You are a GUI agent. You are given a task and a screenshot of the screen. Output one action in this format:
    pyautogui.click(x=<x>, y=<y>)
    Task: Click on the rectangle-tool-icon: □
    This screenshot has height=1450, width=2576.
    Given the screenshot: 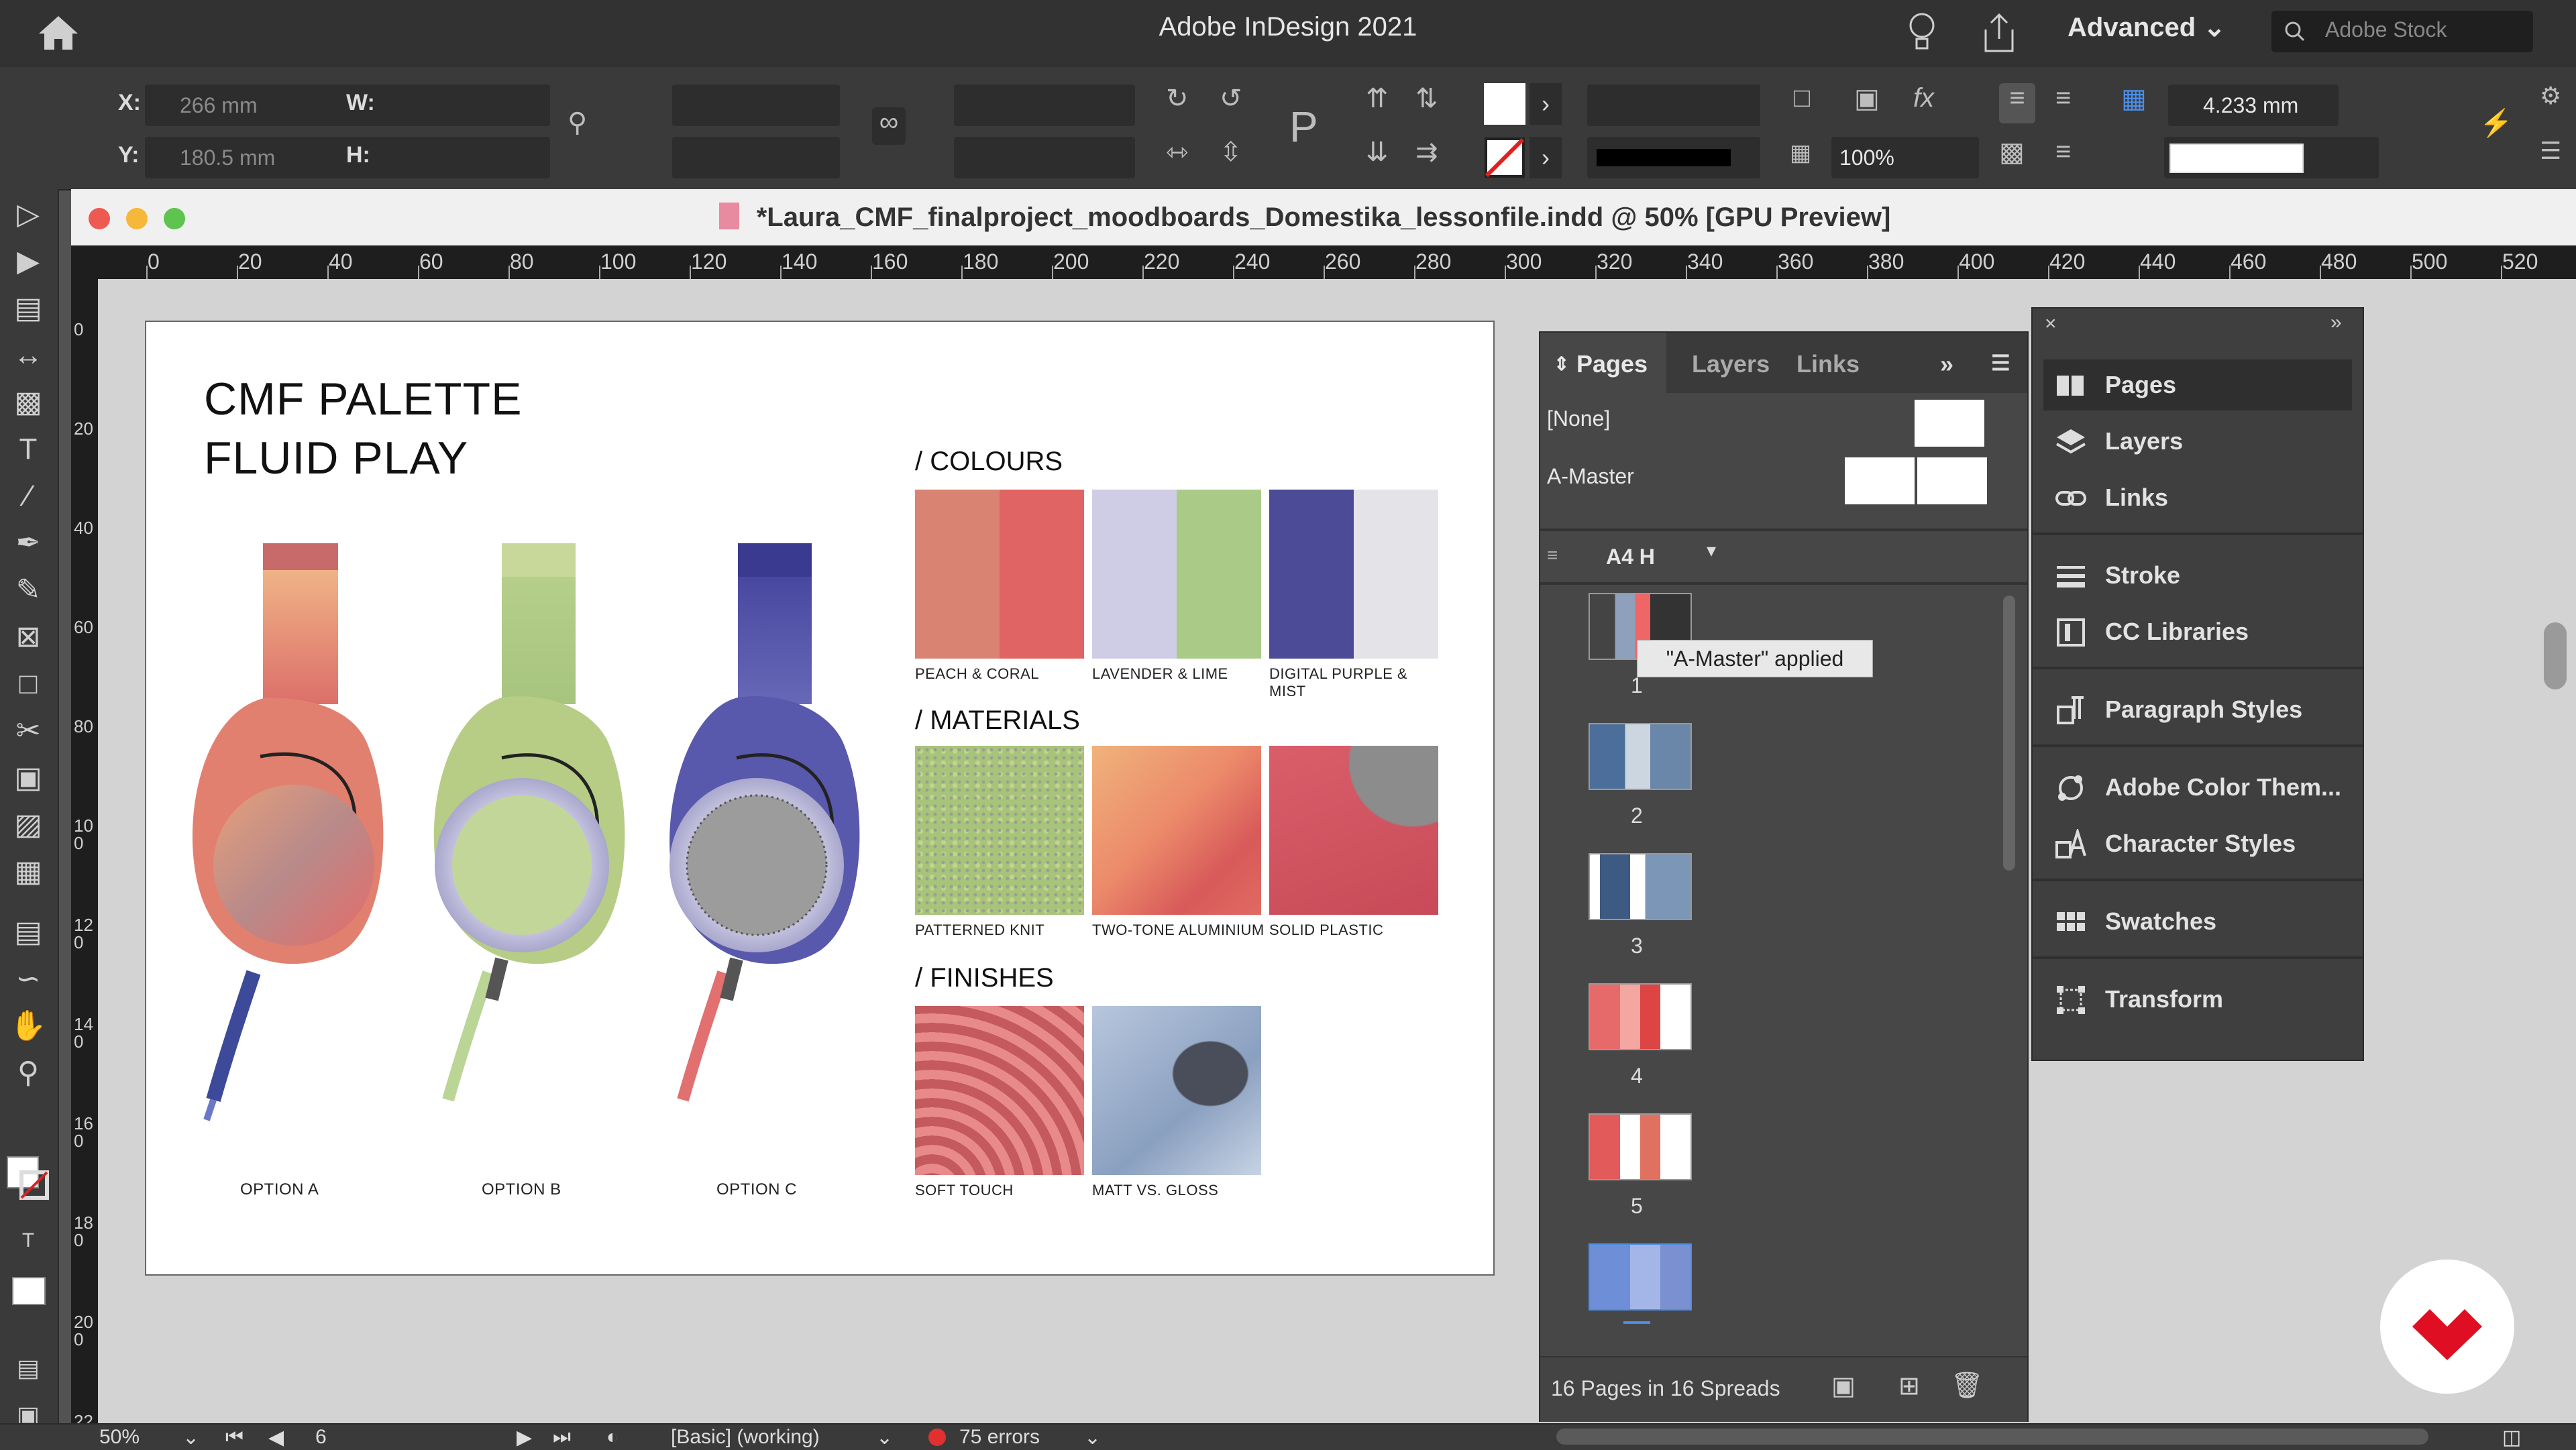 What is the action you would take?
    pyautogui.click(x=28, y=684)
    